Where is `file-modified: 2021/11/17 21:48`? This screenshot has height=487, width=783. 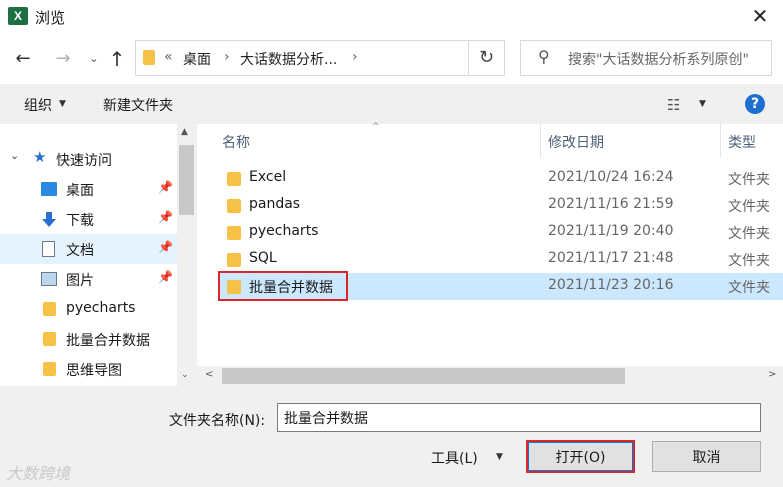 file-modified: 2021/11/17 21:48 is located at coordinates (611, 258).